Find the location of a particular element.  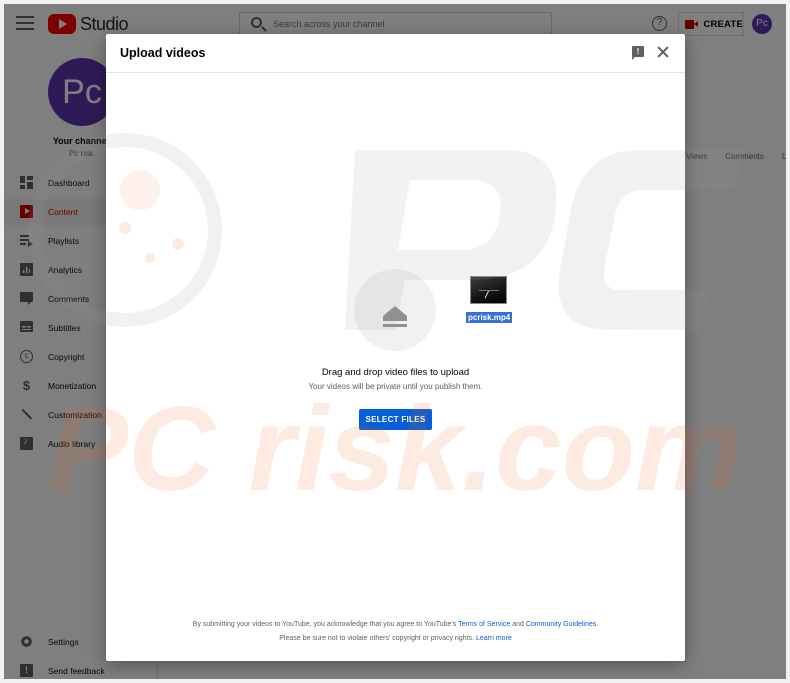

legal-period: . is located at coordinates (597, 624).